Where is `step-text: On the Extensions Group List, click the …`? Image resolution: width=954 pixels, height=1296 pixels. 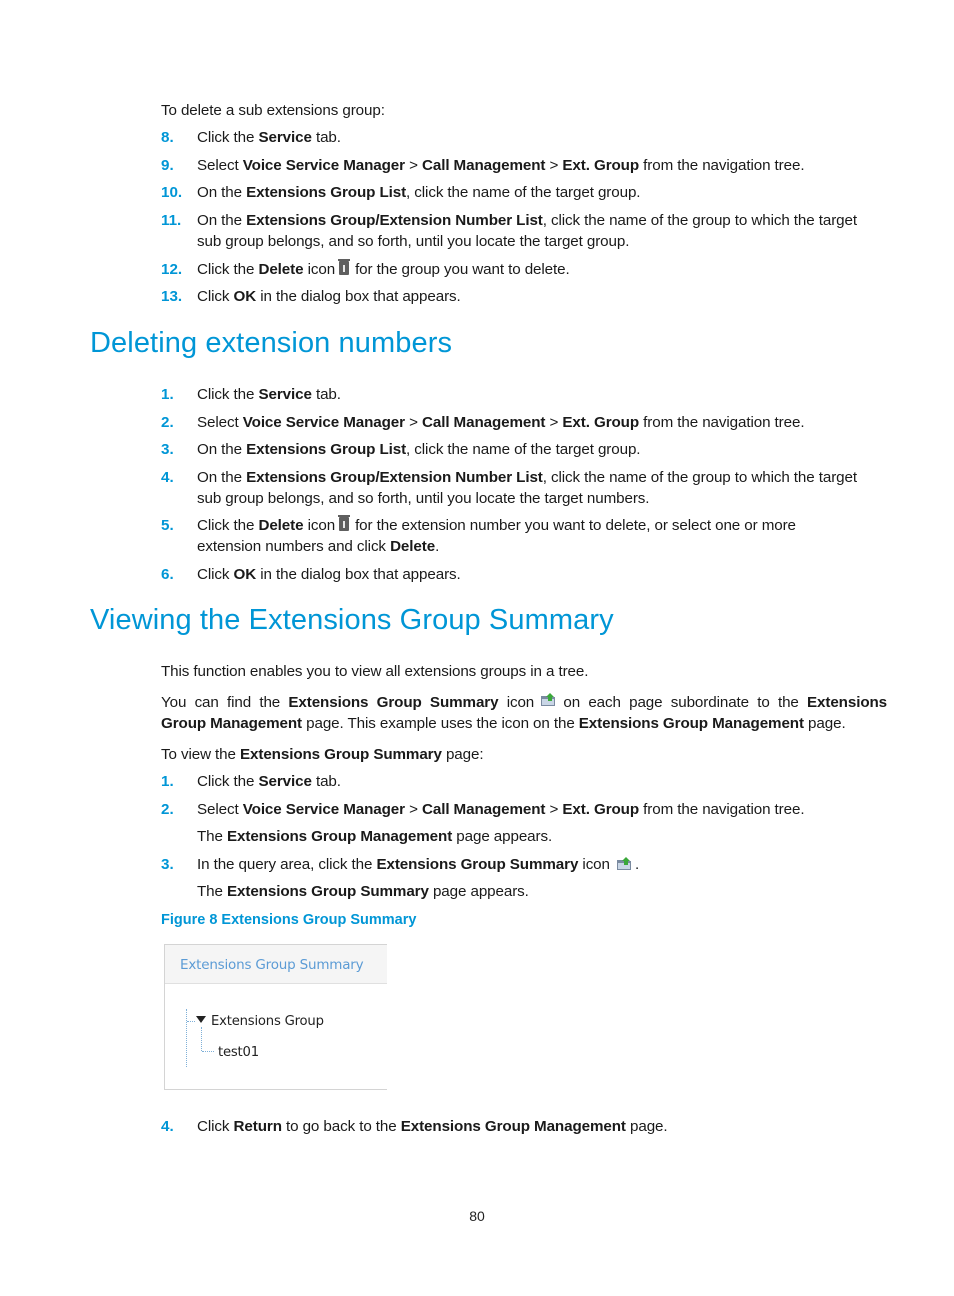
step-text: On the Extensions Group List, click the … is located at coordinates (419, 449).